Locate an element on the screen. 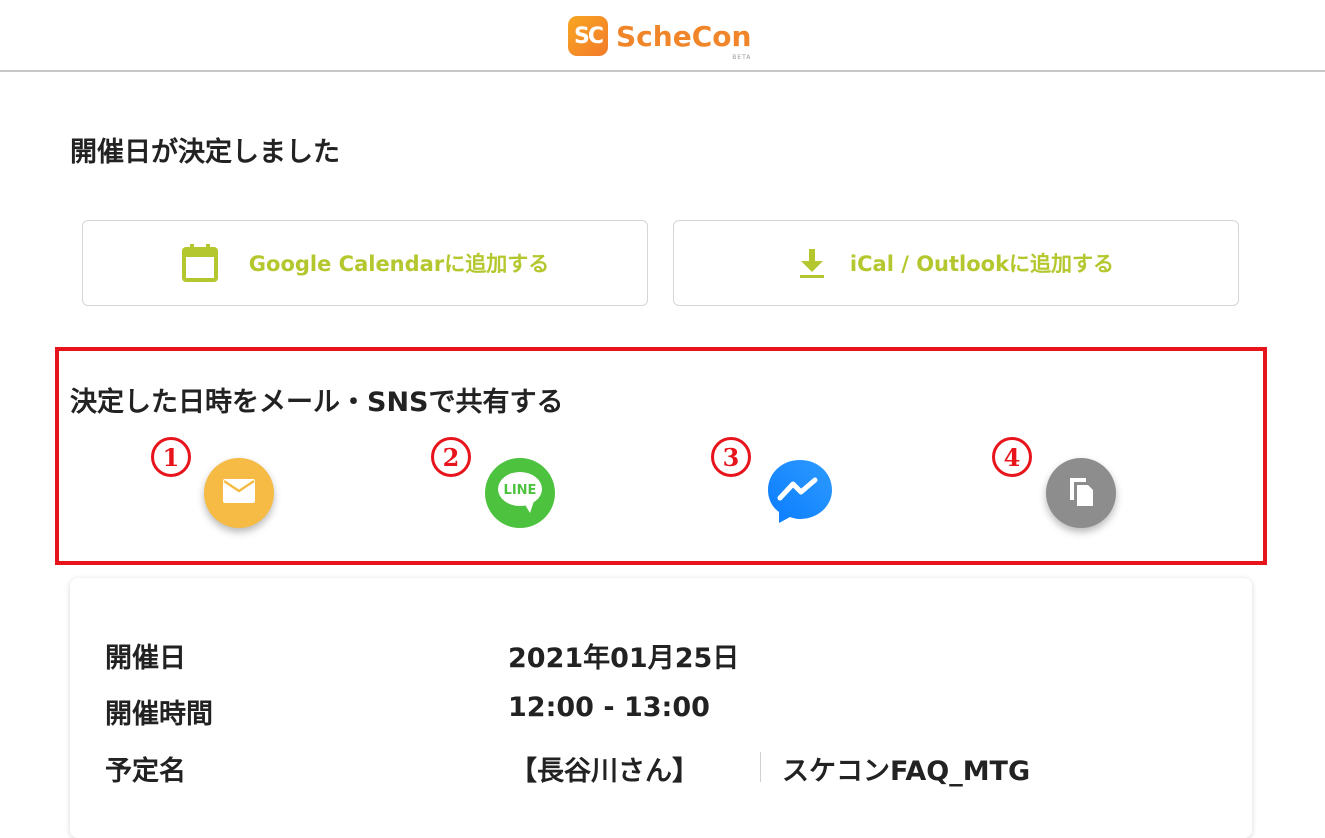 This screenshot has width=1325, height=838. line-icon: LINE is located at coordinates (520, 493).